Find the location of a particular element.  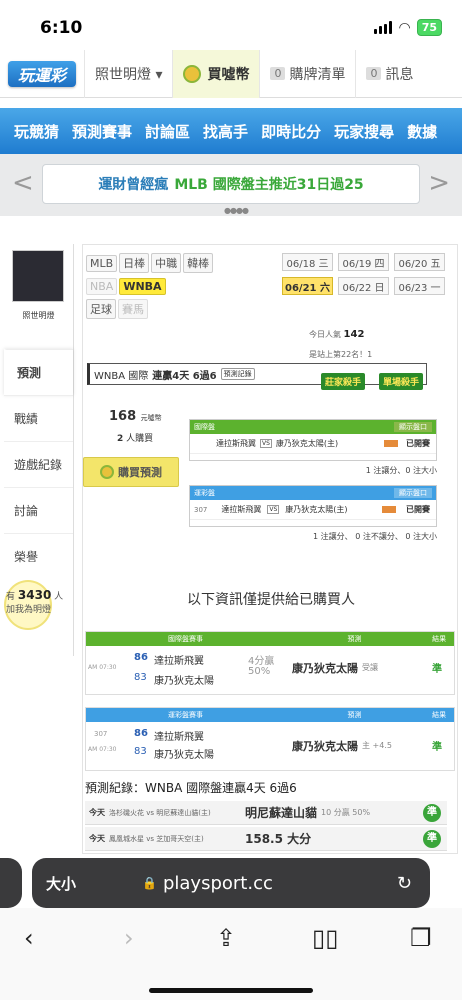

reload-icon: ↻ is located at coordinates (404, 883).